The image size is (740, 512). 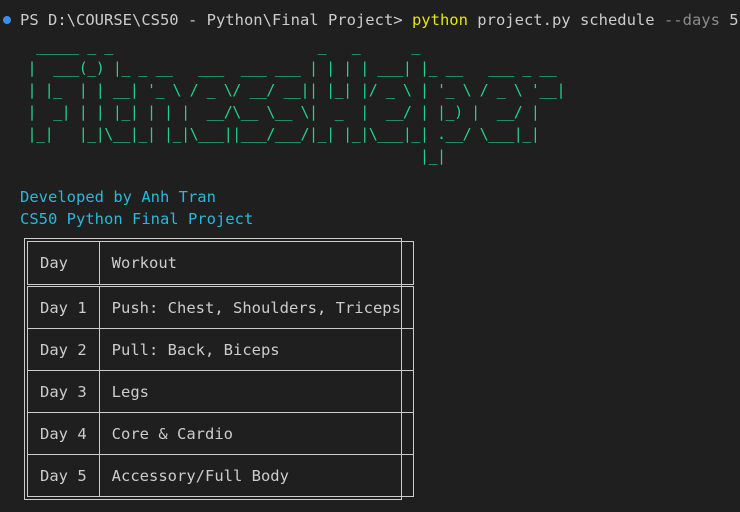 What do you see at coordinates (691, 20) in the screenshot?
I see `command-flag: --days` at bounding box center [691, 20].